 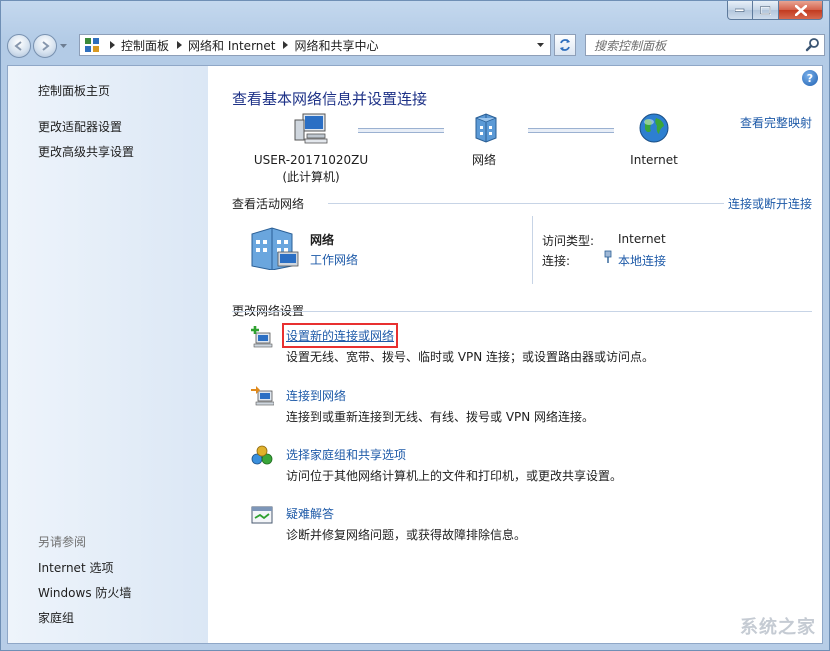 I want to click on network-label: 网络, so click(x=483, y=160).